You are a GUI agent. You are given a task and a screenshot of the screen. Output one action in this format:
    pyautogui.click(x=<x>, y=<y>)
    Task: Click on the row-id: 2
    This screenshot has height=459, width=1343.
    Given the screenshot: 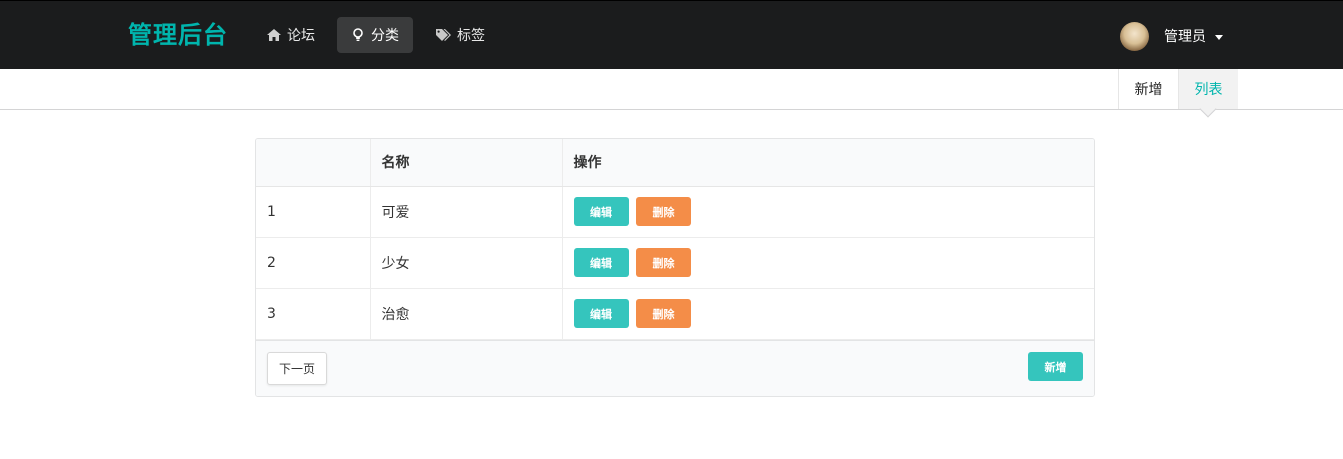 What is the action you would take?
    pyautogui.click(x=313, y=263)
    